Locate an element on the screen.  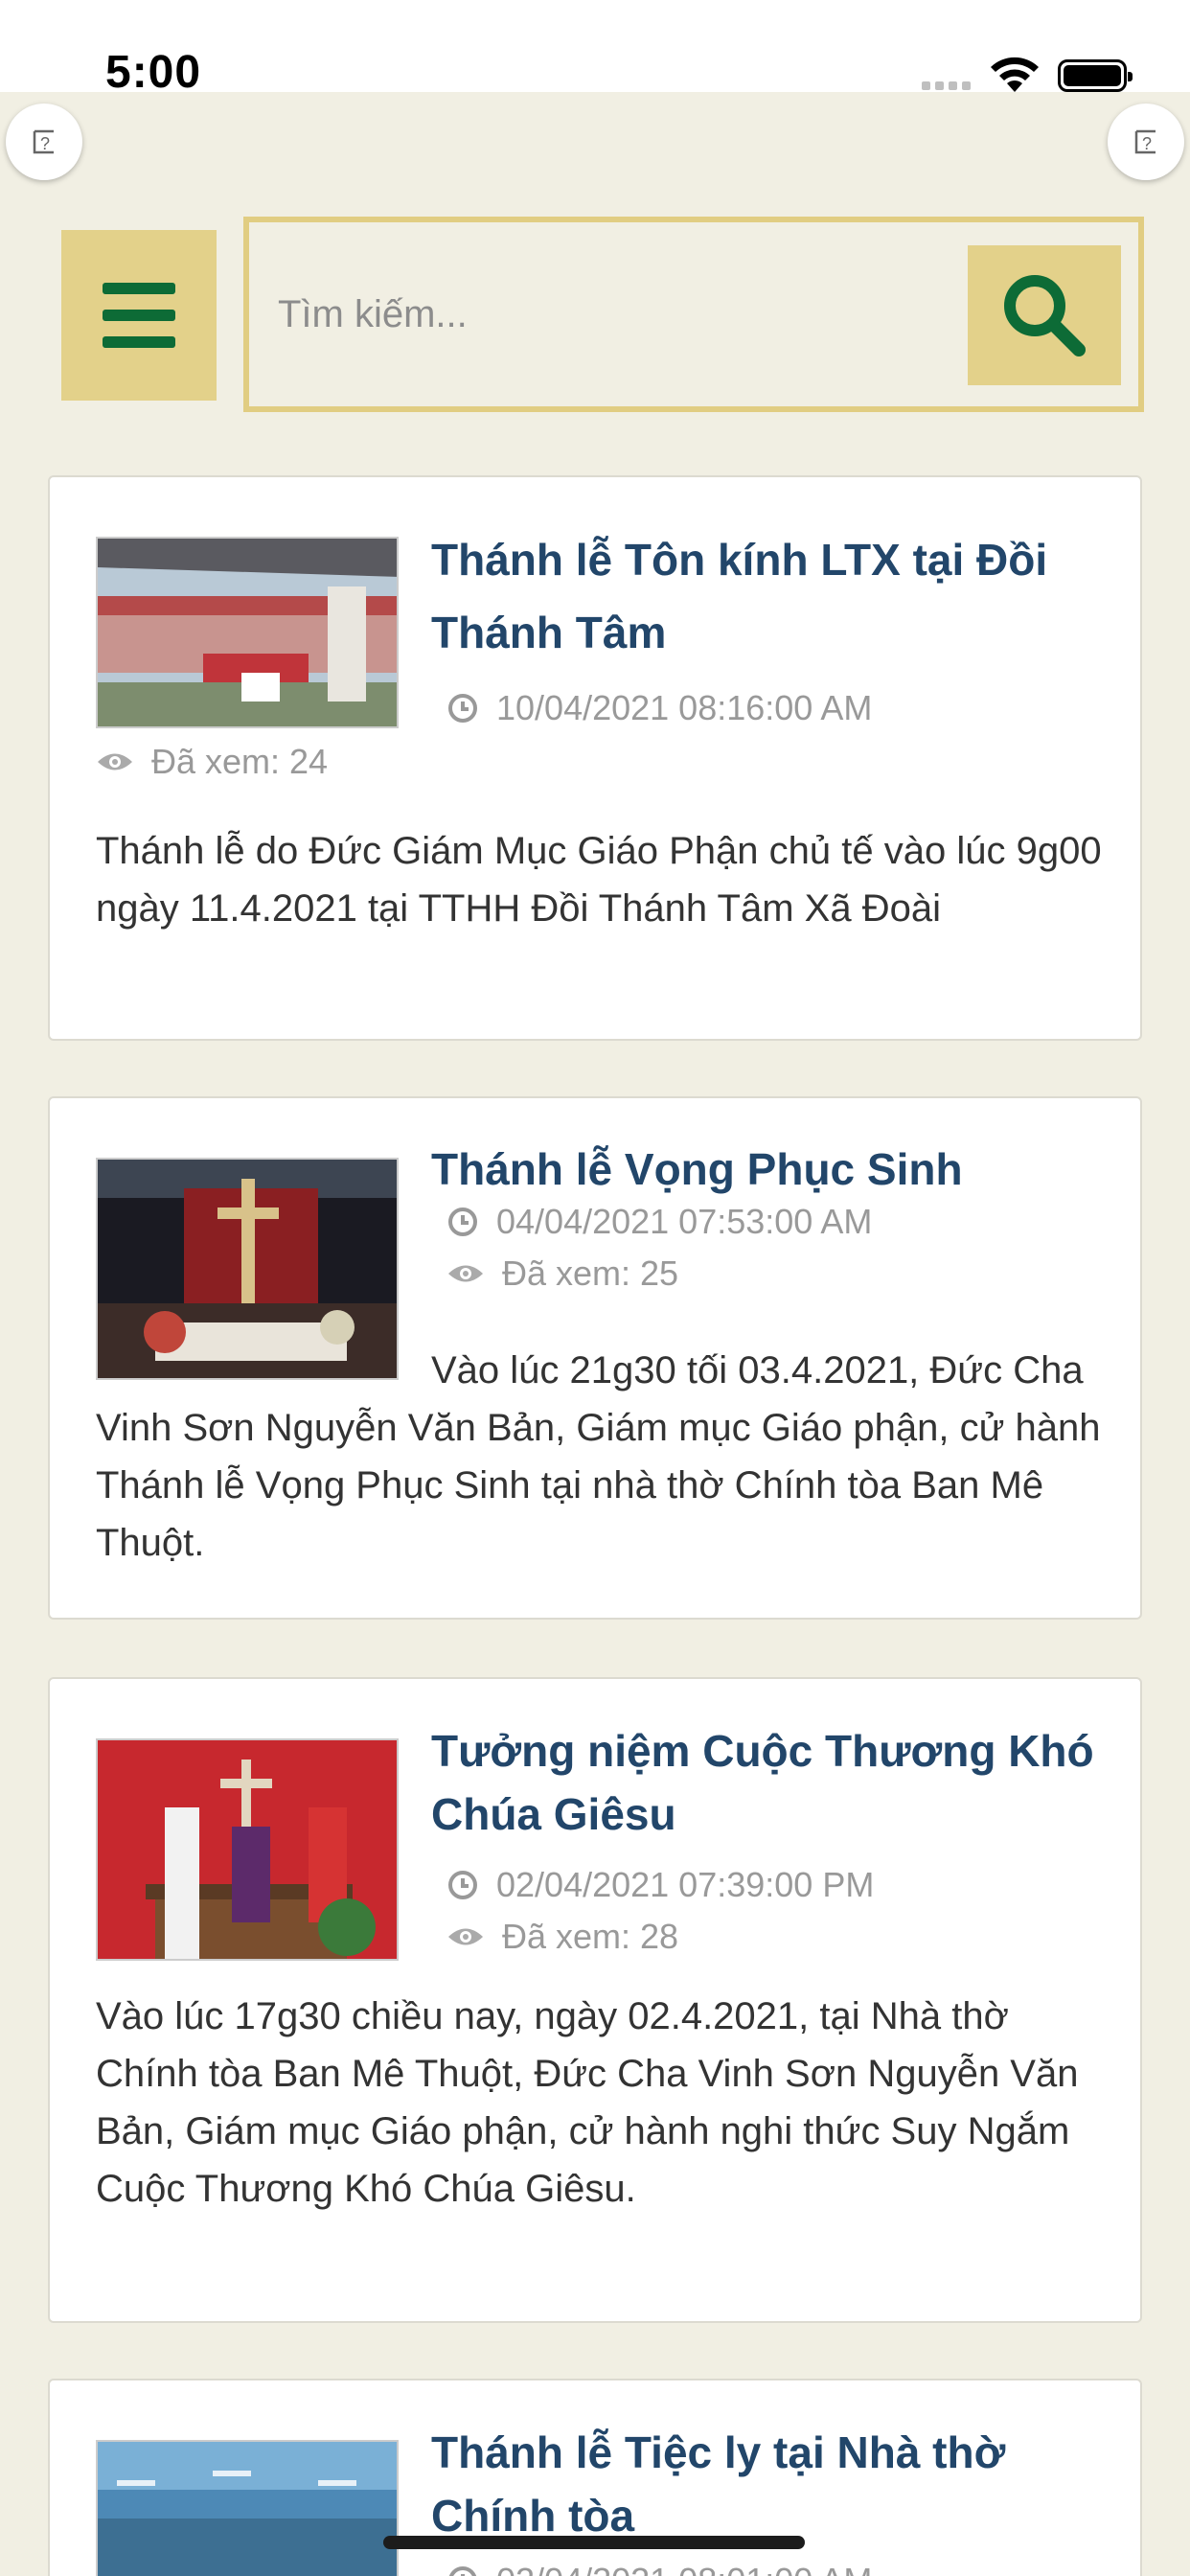
search-button is located at coordinates (1044, 315).